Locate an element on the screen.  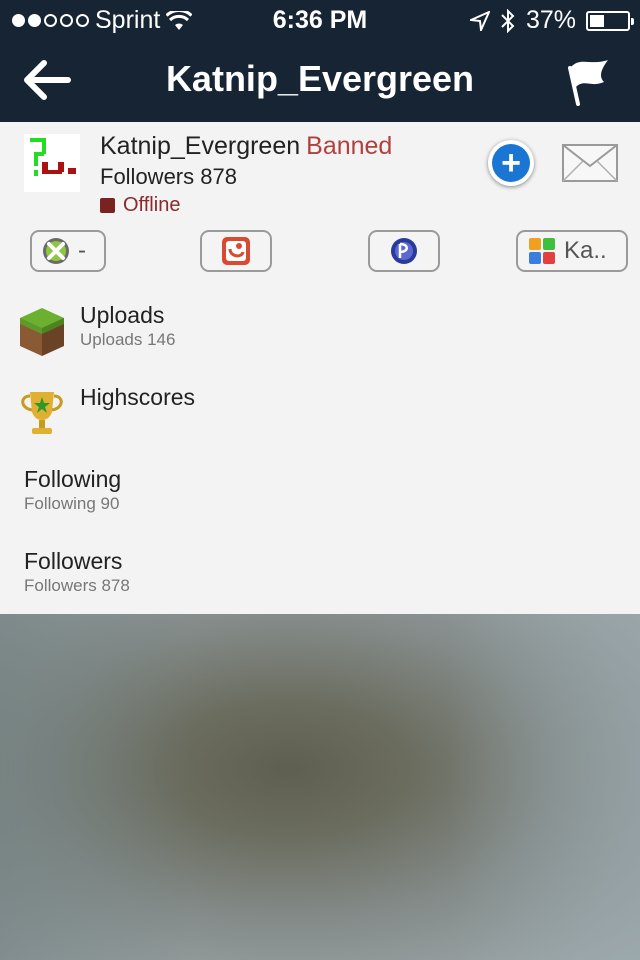
plus-icon: + is located at coordinates (511, 163).